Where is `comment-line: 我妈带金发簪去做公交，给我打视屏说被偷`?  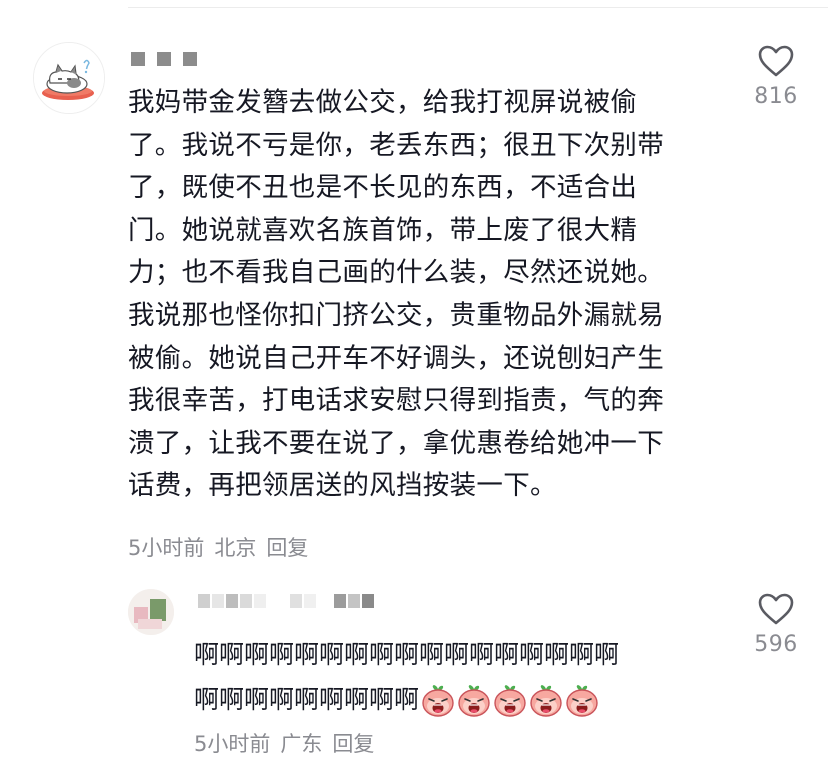 comment-line: 我妈带金发簪去做公交，给我打视屏说被偷 is located at coordinates (383, 102).